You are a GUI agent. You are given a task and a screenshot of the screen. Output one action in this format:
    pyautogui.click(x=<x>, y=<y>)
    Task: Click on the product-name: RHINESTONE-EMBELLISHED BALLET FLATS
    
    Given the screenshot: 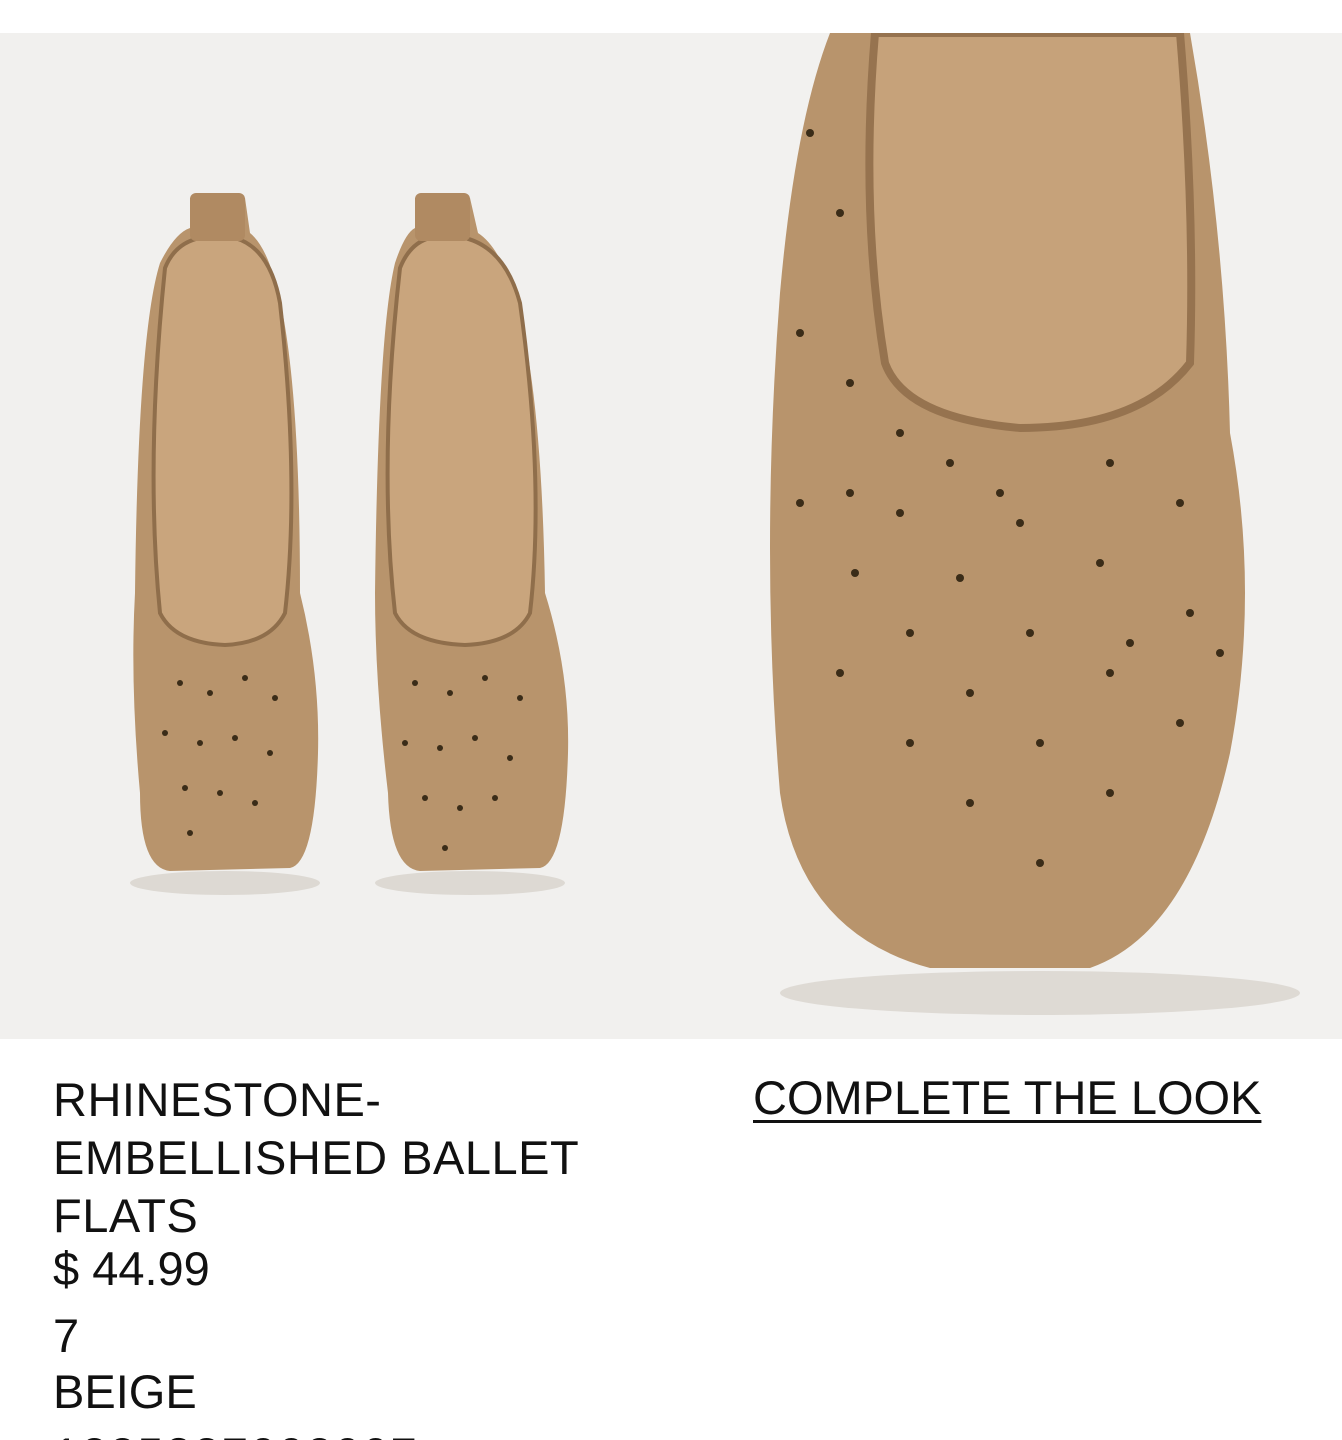 What is the action you would take?
    pyautogui.click(x=316, y=1157)
    